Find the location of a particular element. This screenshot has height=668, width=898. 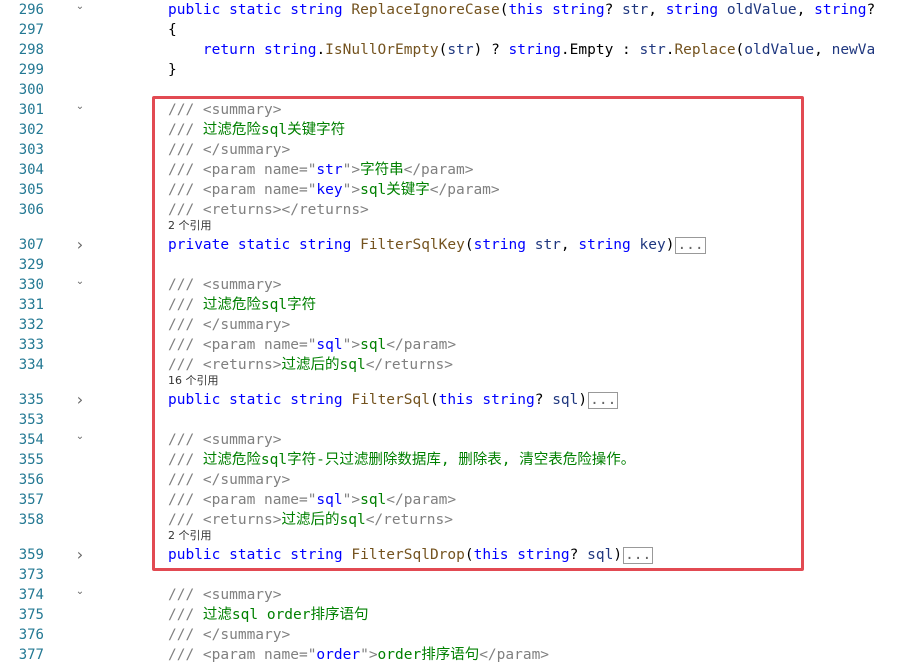

code-line: 299} is located at coordinates (449, 70).